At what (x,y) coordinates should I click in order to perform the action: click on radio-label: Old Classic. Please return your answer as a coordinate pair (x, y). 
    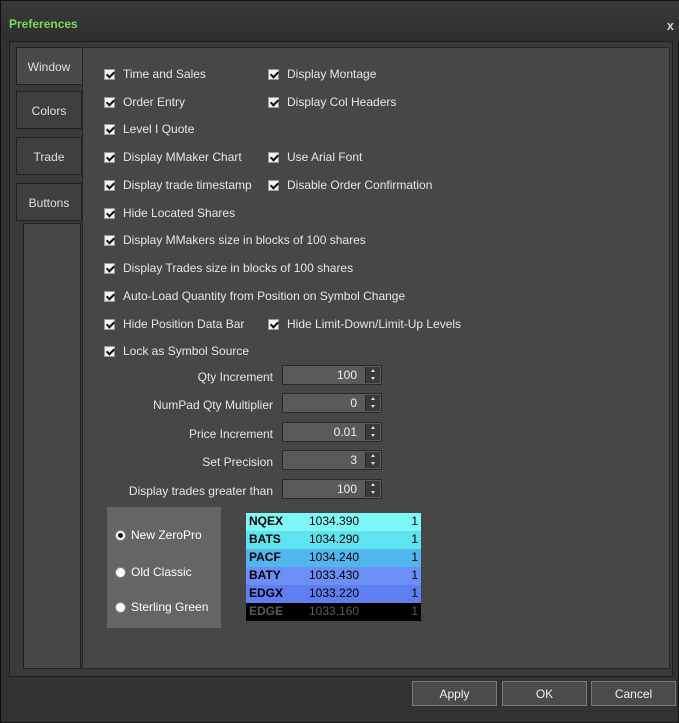
    Looking at the image, I should click on (161, 572).